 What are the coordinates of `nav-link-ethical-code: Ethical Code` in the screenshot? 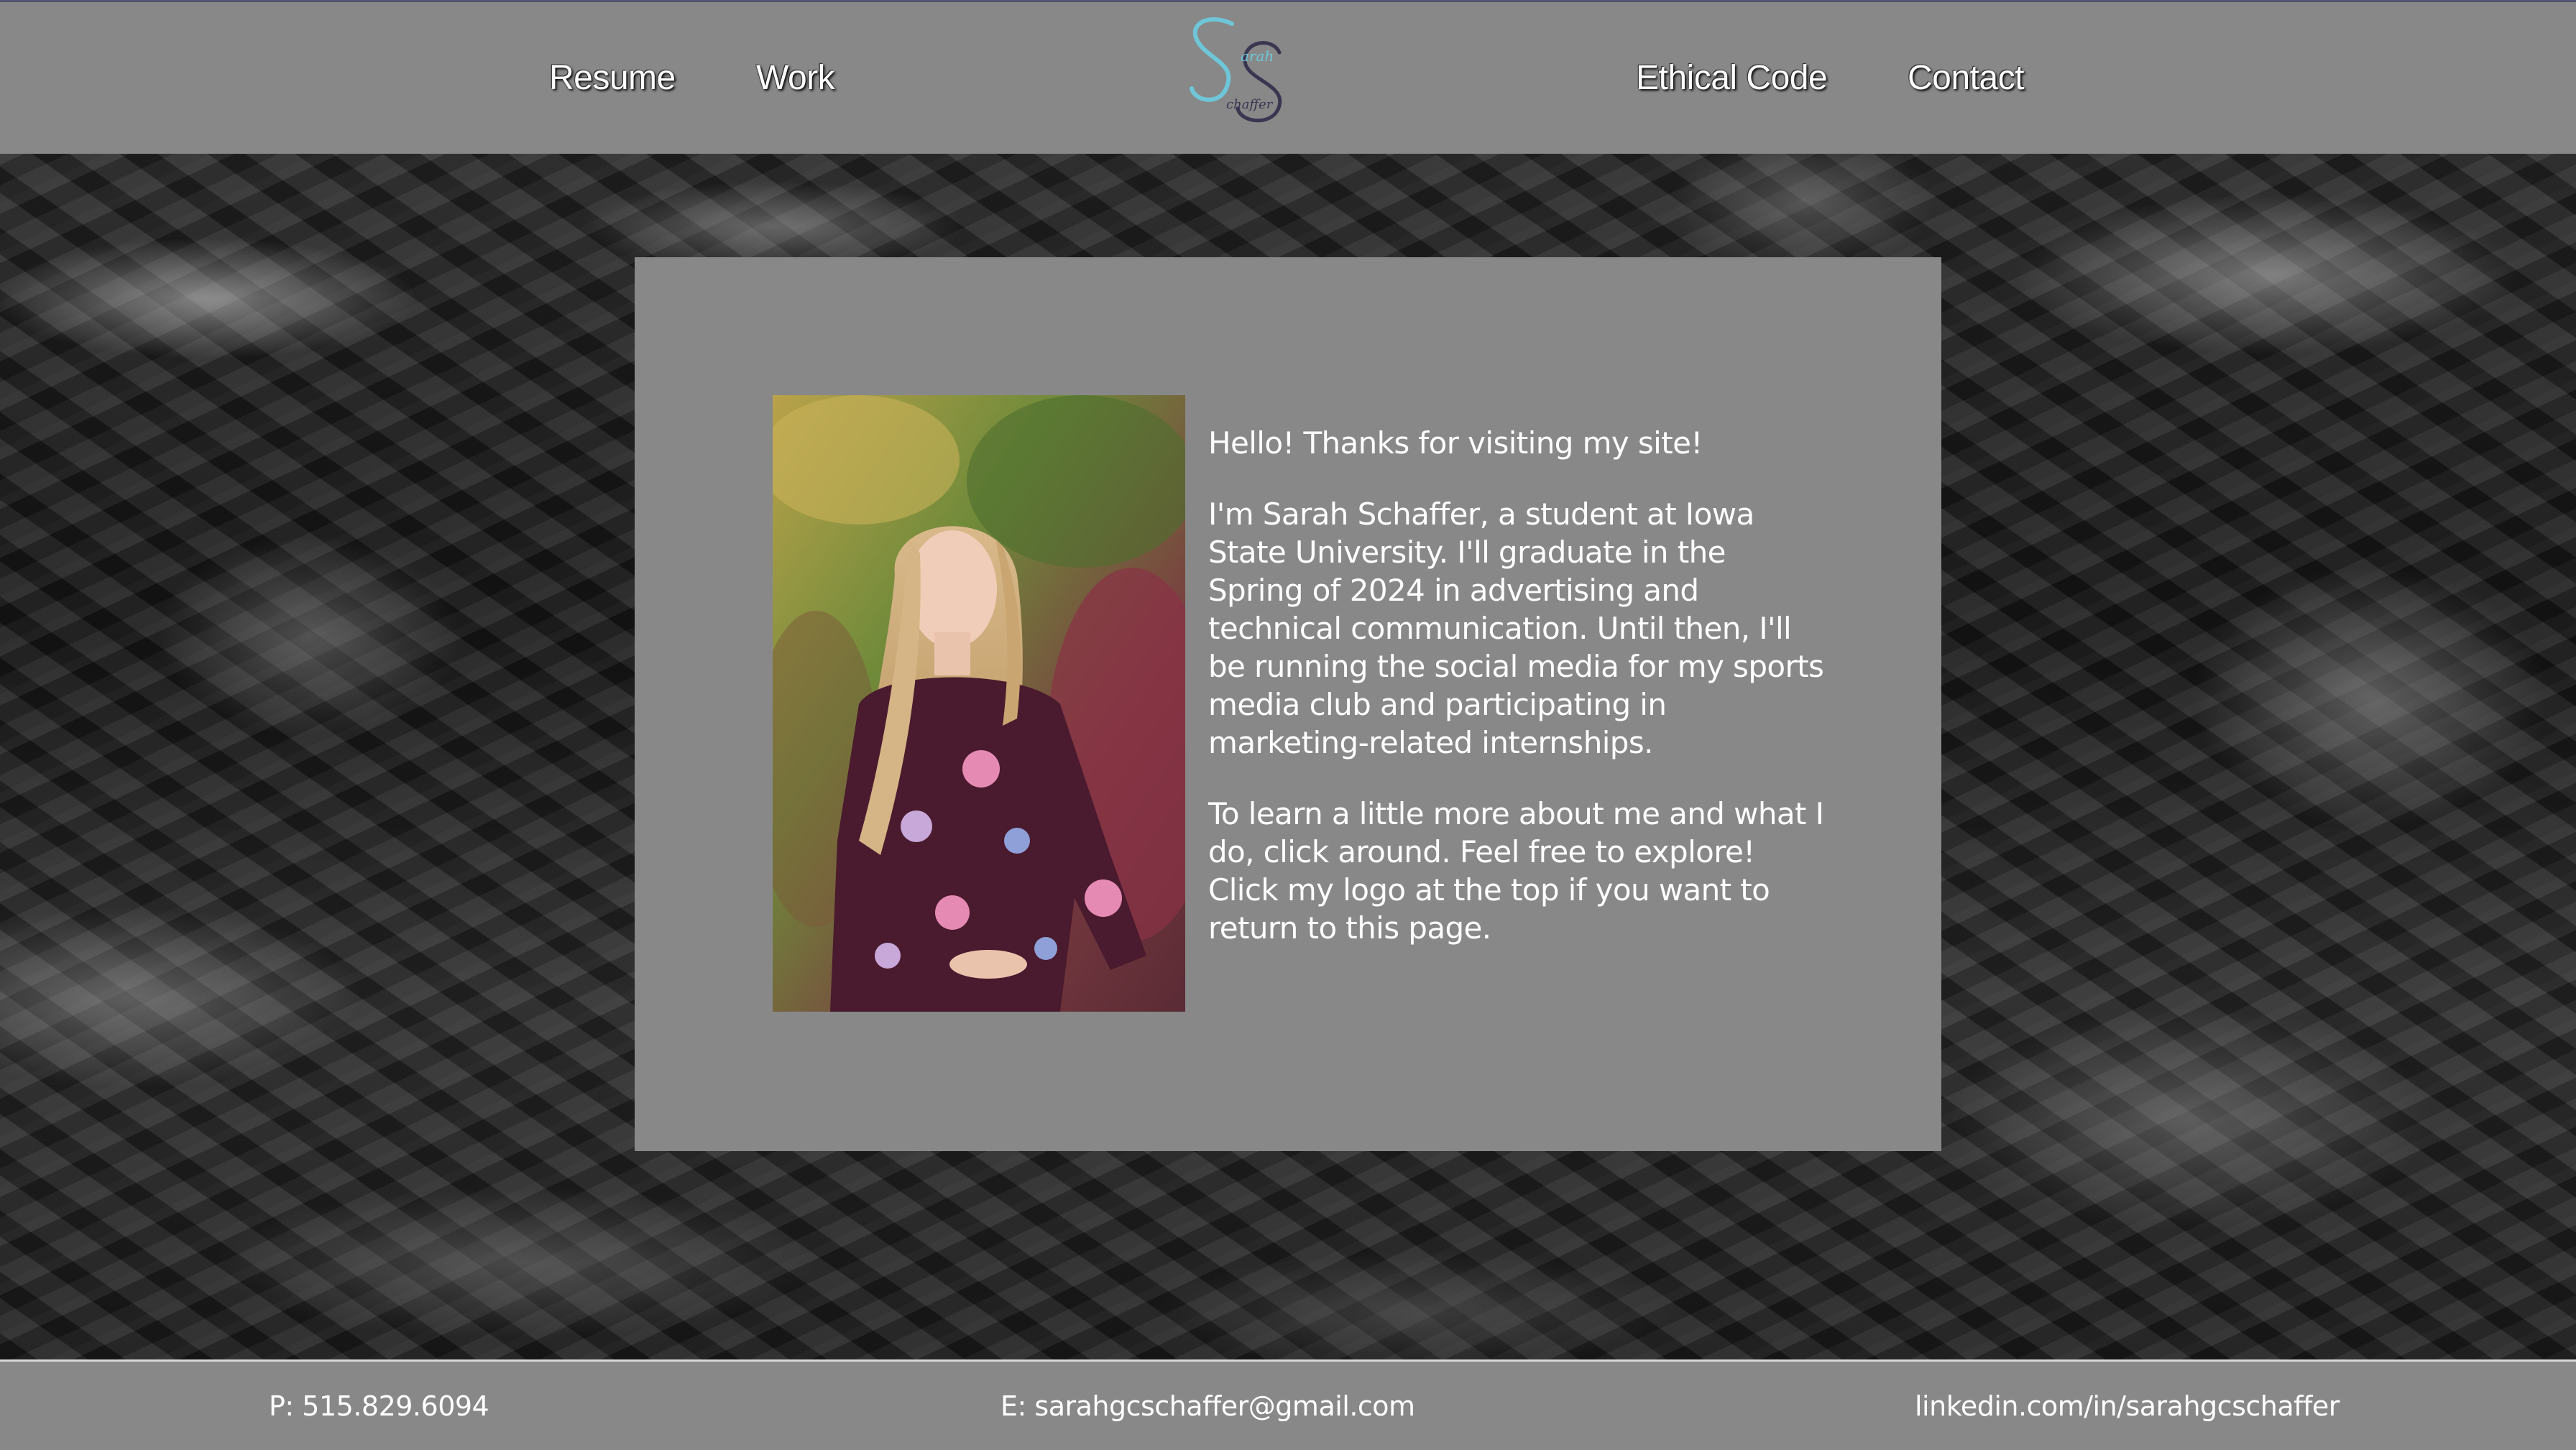 It's located at (1732, 78).